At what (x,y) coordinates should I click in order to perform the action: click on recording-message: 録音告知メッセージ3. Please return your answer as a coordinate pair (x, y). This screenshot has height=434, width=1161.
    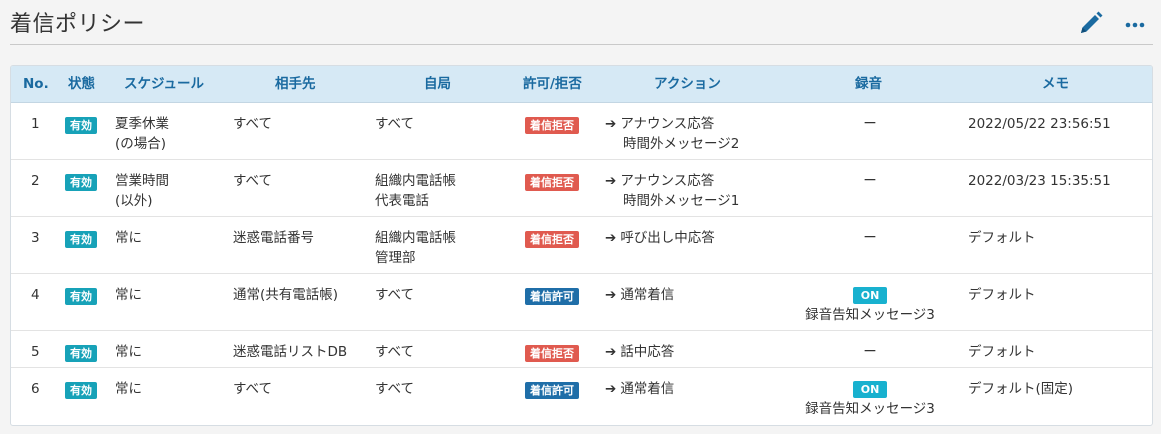
    Looking at the image, I should click on (870, 315).